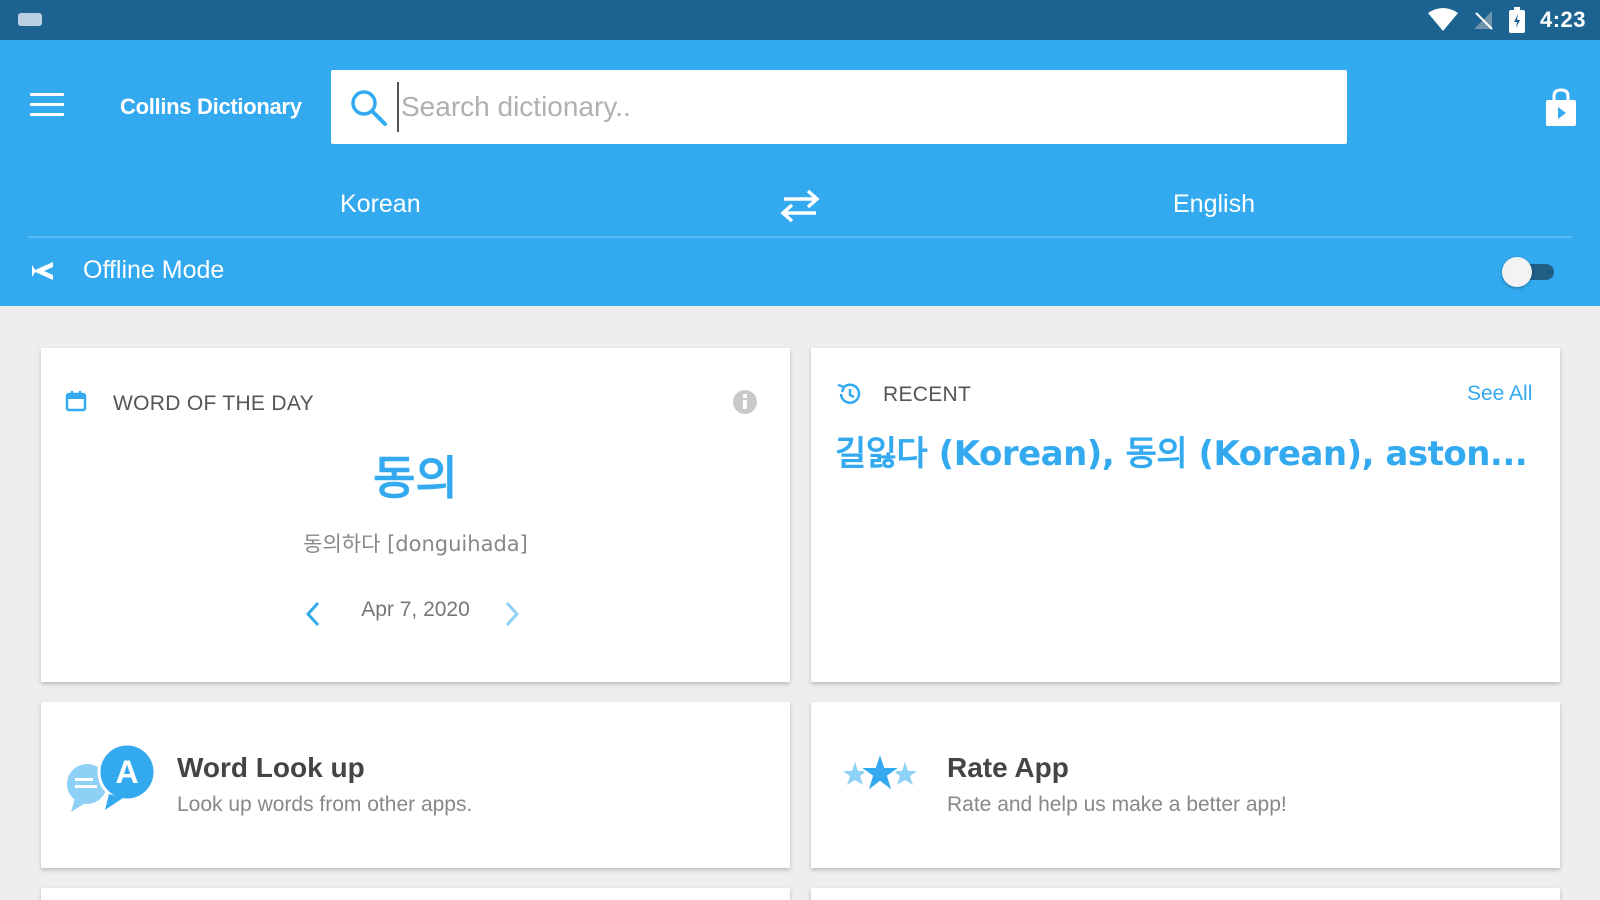 This screenshot has height=900, width=1600. What do you see at coordinates (325, 804) in the screenshot?
I see `word-lookup-subtitle: Look up words from other apps.` at bounding box center [325, 804].